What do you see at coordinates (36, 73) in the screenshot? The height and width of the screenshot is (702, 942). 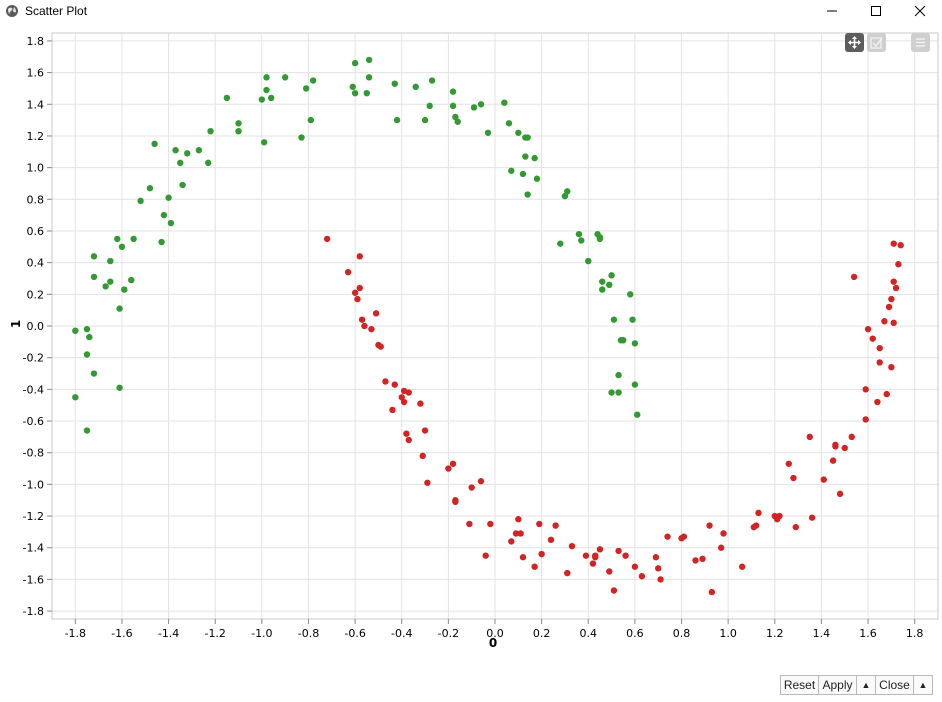 I see `y-tick-label: 1.6` at bounding box center [36, 73].